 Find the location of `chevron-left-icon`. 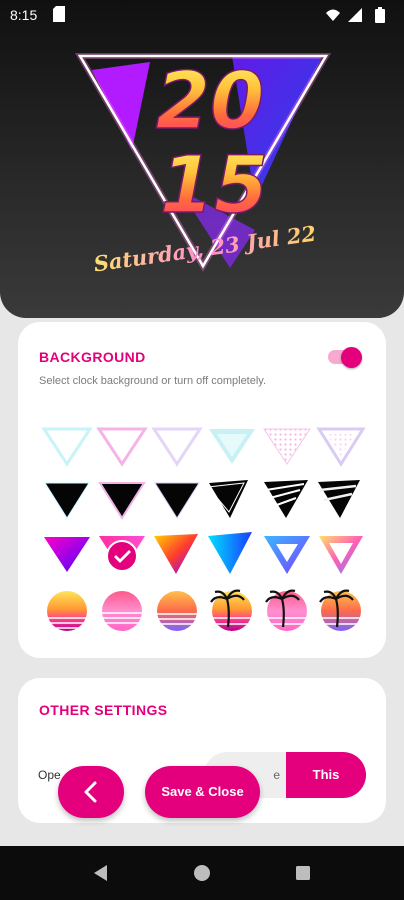

chevron-left-icon is located at coordinates (90, 792).